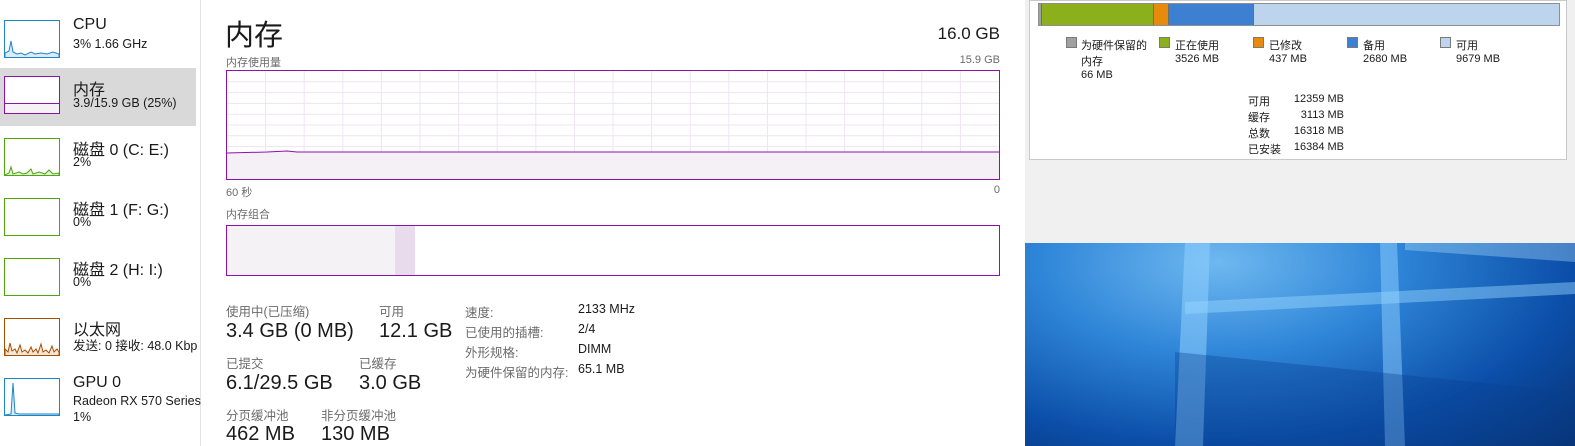 This screenshot has height=446, width=1575. Describe the element at coordinates (135, 346) in the screenshot. I see `sidebar-item-subtitle: 发送: 0 接收: 48.0 Kbp` at that location.